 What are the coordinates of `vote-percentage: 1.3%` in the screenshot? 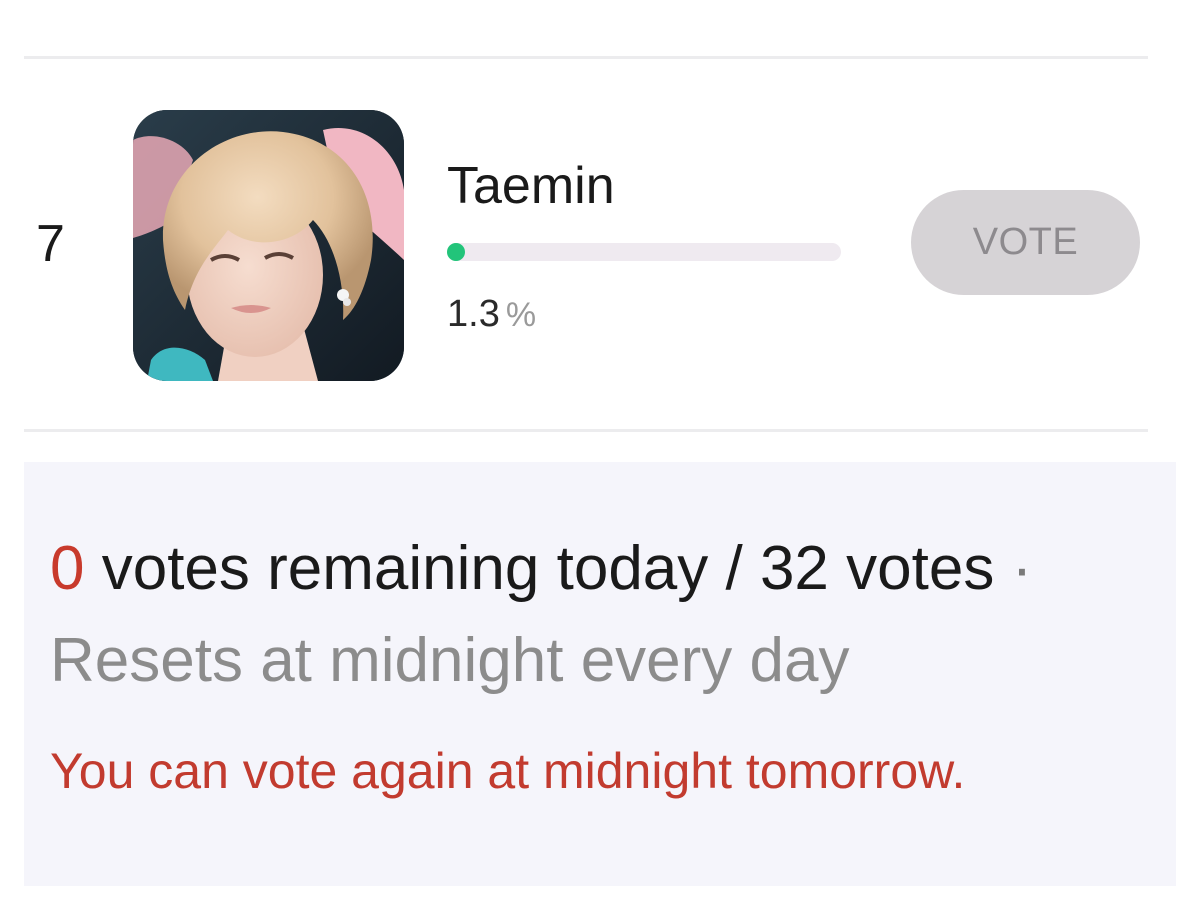 It's located at (491, 314).